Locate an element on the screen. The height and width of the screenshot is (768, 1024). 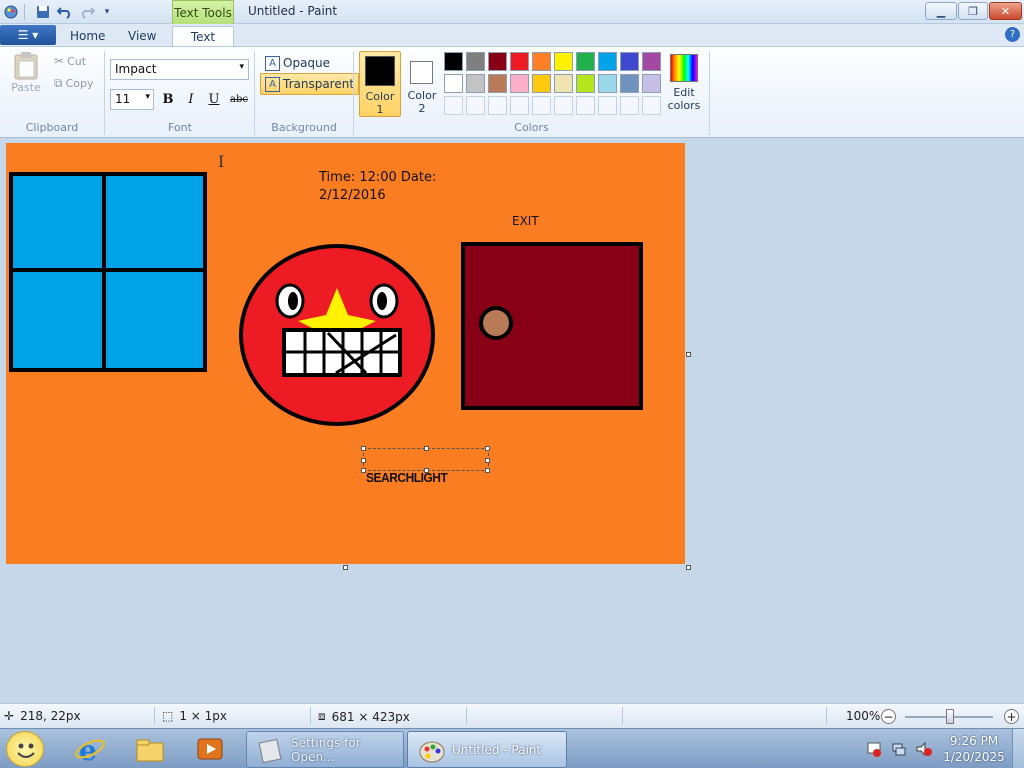
paint-app-icon is located at coordinates (11, 12).